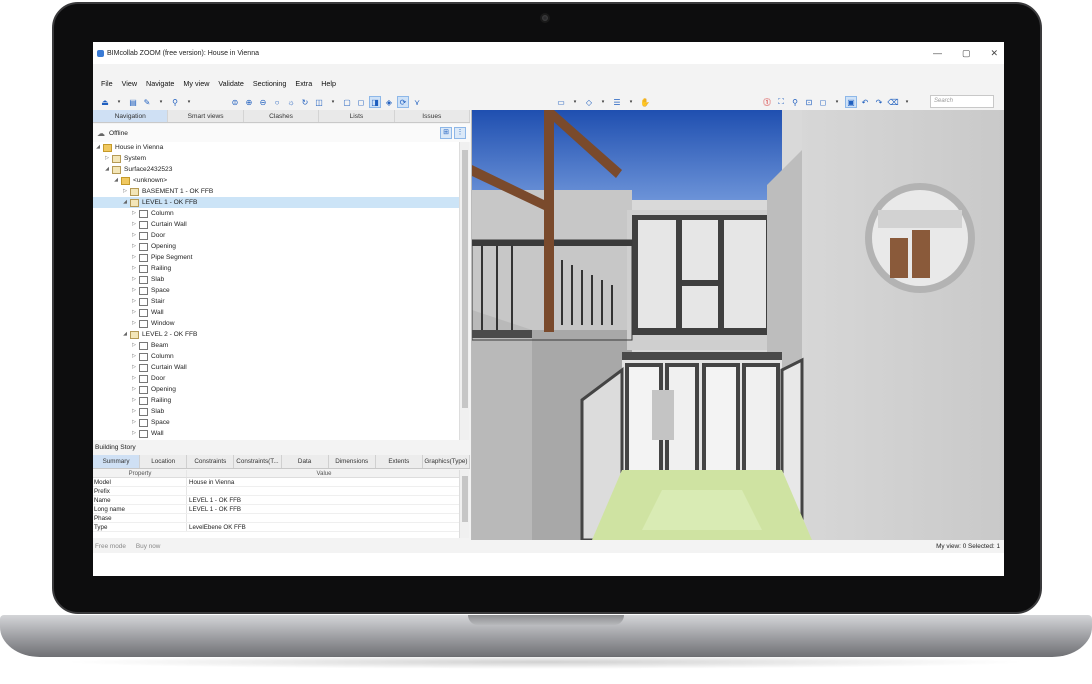 This screenshot has height=684, width=1092. What do you see at coordinates (319, 102) in the screenshot?
I see `camera-icon: ◫` at bounding box center [319, 102].